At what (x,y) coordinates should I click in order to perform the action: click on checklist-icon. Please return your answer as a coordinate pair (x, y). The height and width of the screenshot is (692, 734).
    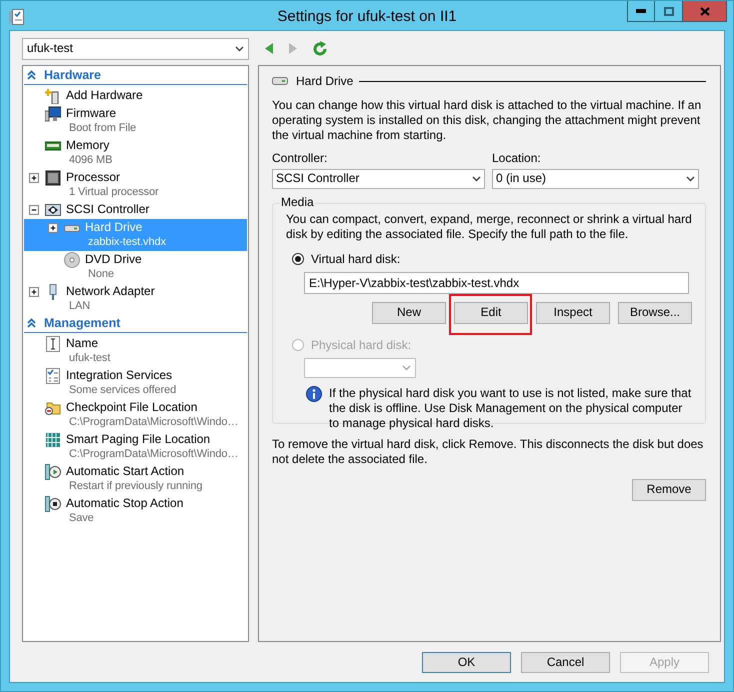
    Looking at the image, I should click on (53, 376).